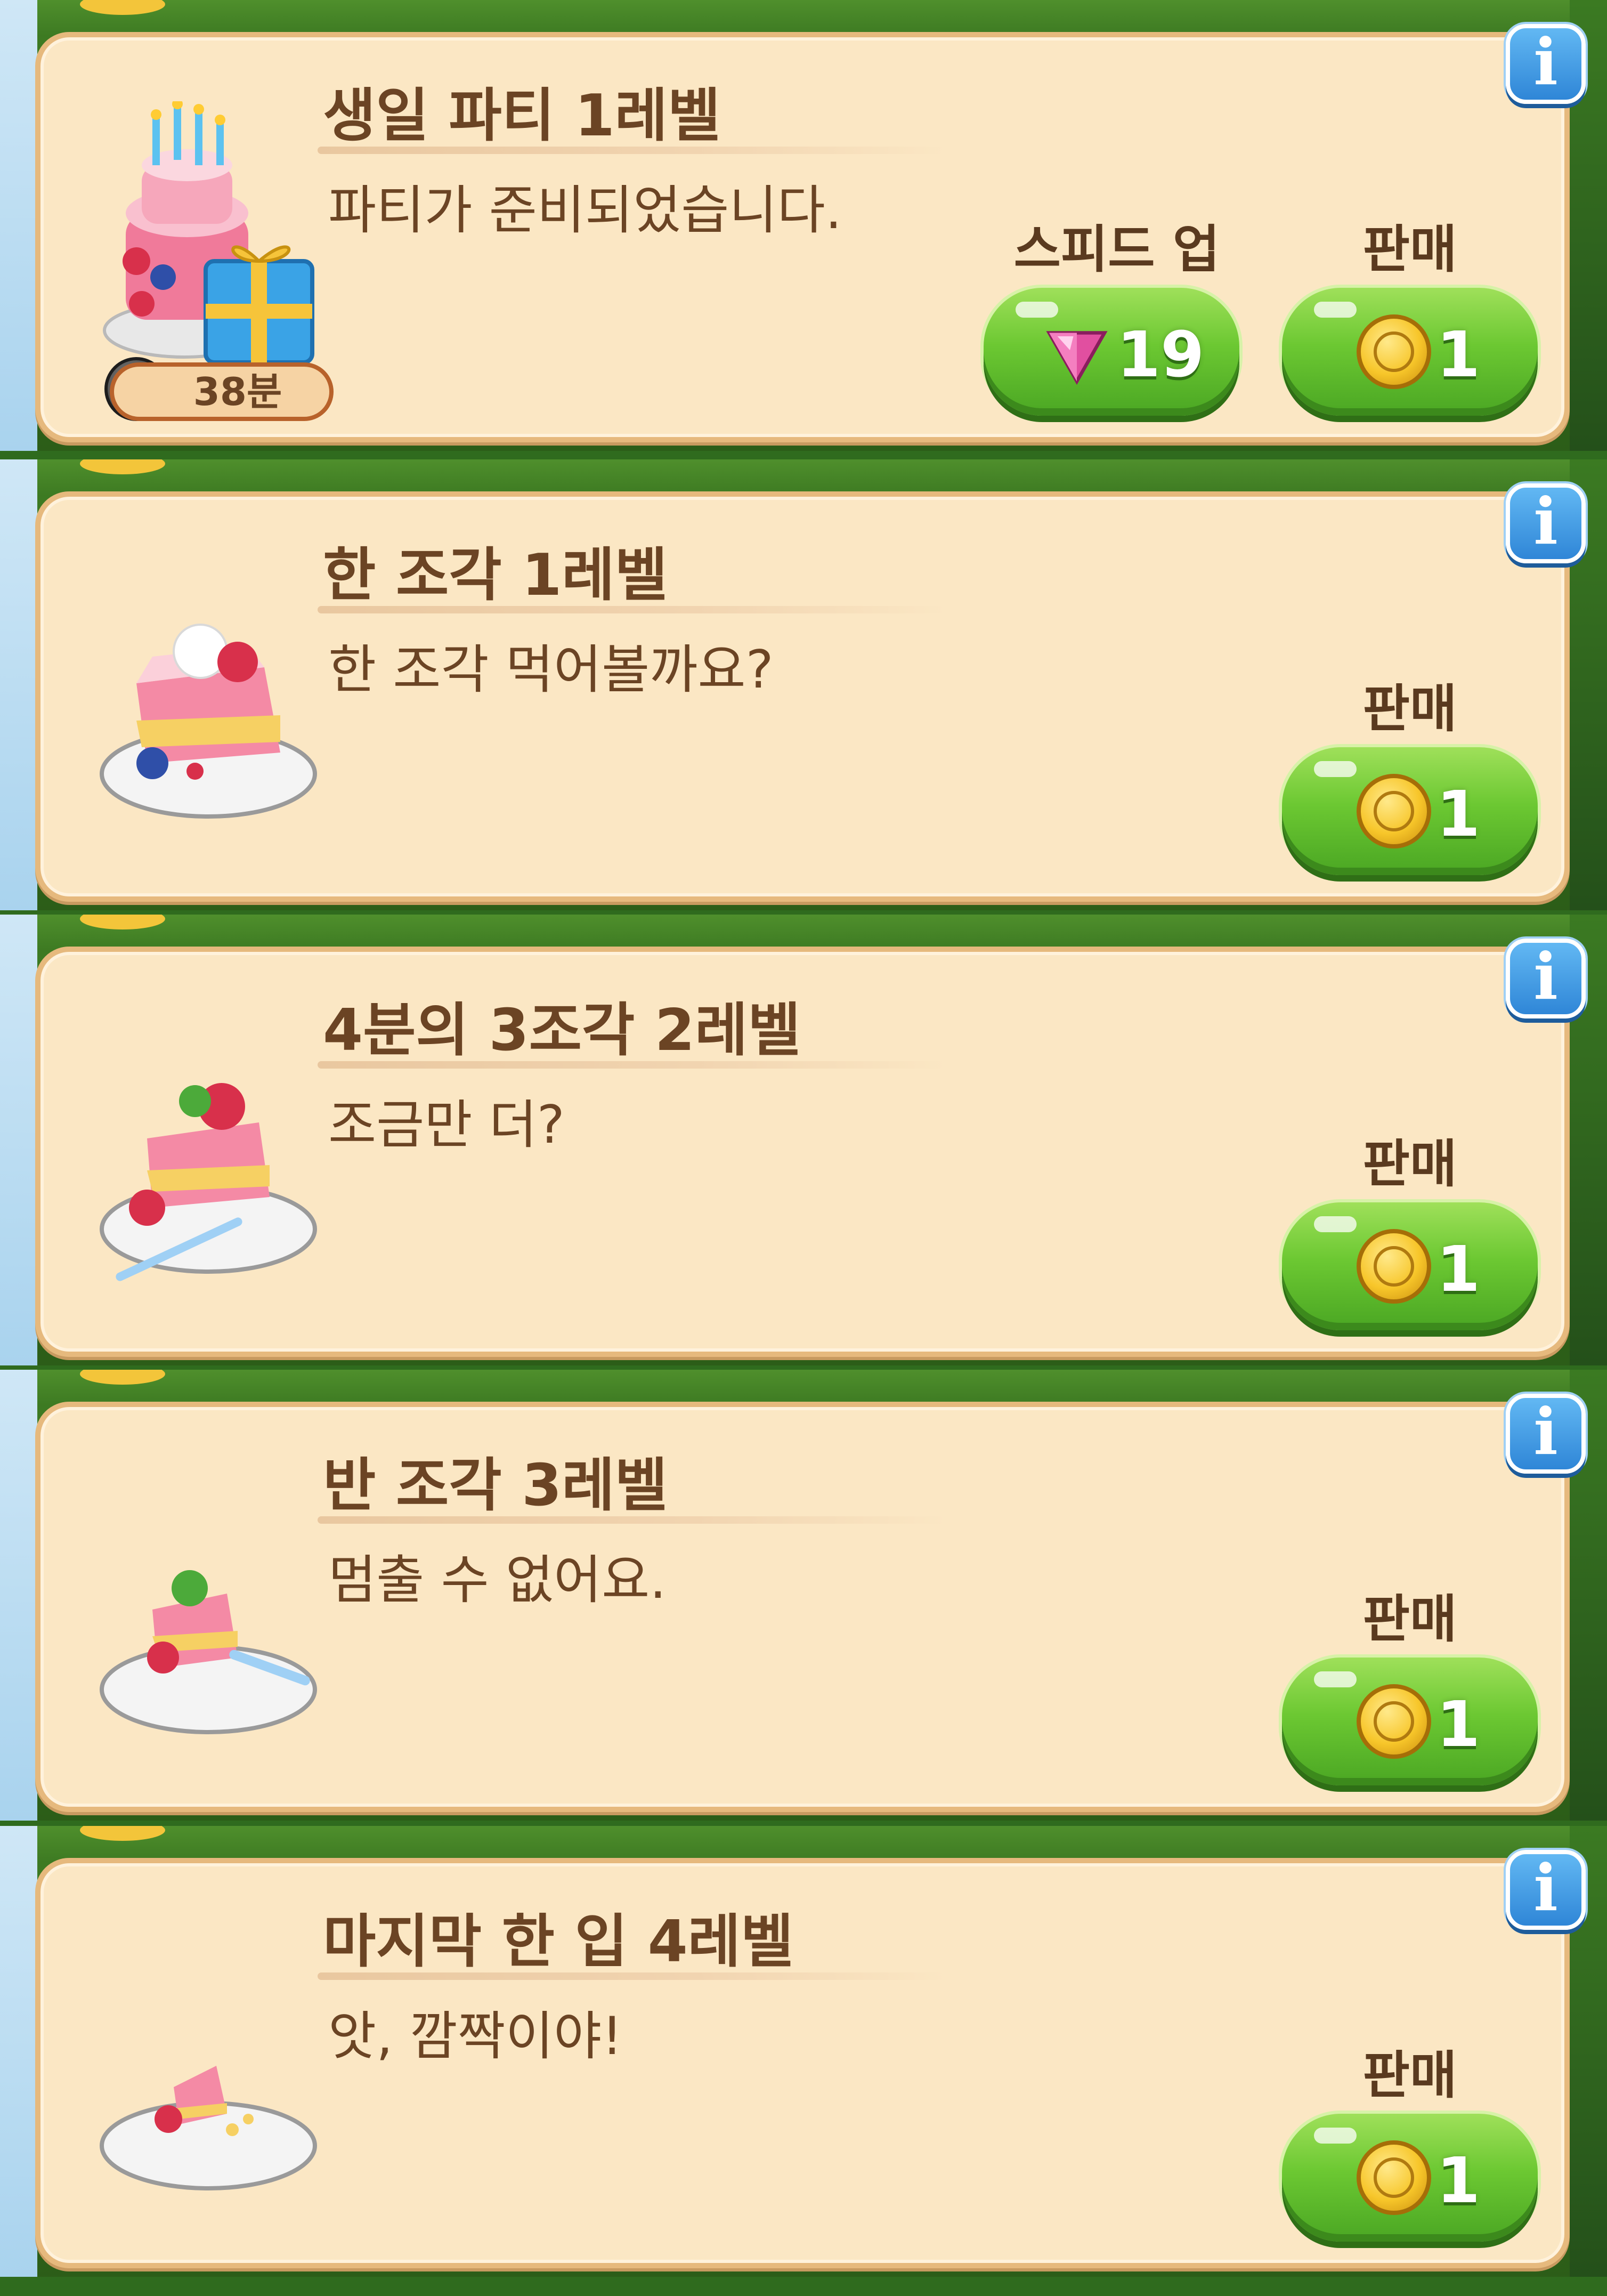 The image size is (1607, 2296). What do you see at coordinates (551, 670) in the screenshot?
I see `item-description: 한 조각 먹어볼까요?` at bounding box center [551, 670].